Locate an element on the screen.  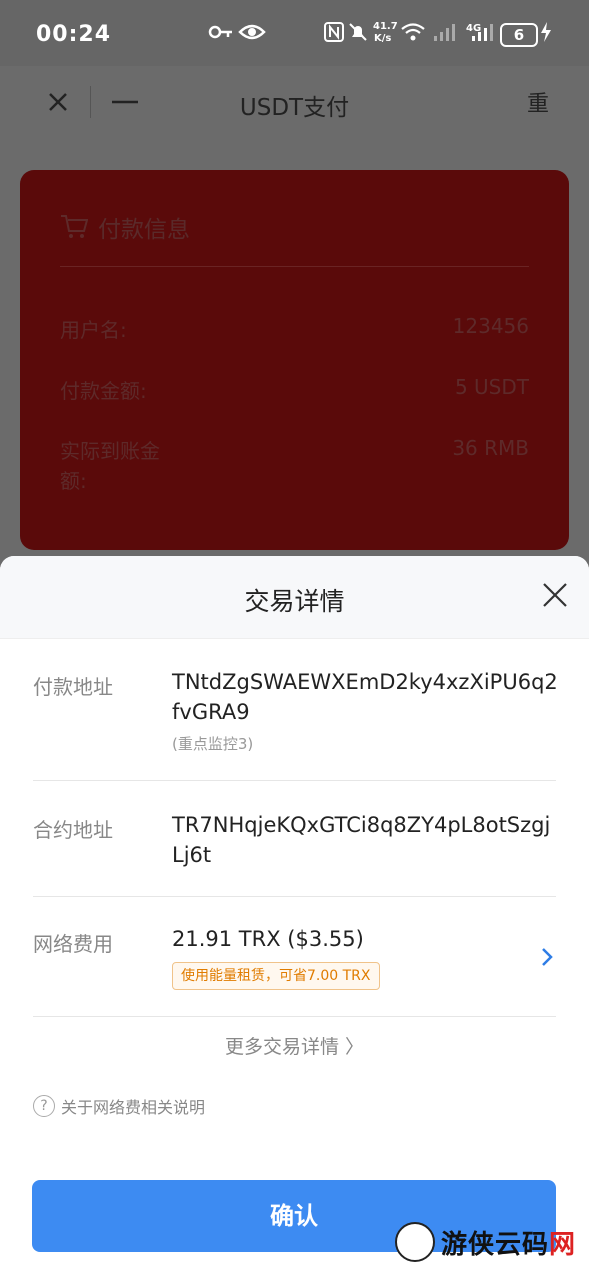
row-label: 付款金额: is located at coordinates (103, 391).